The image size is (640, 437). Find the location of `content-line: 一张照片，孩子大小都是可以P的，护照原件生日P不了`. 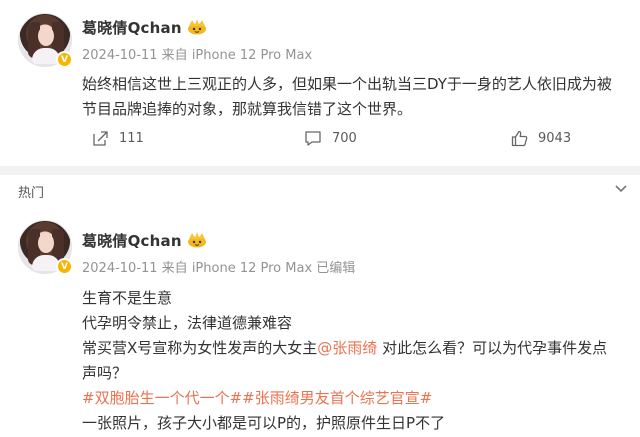

content-line: 一张照片，孩子大小都是可以P的，护照原件生日P不了 is located at coordinates (264, 423).